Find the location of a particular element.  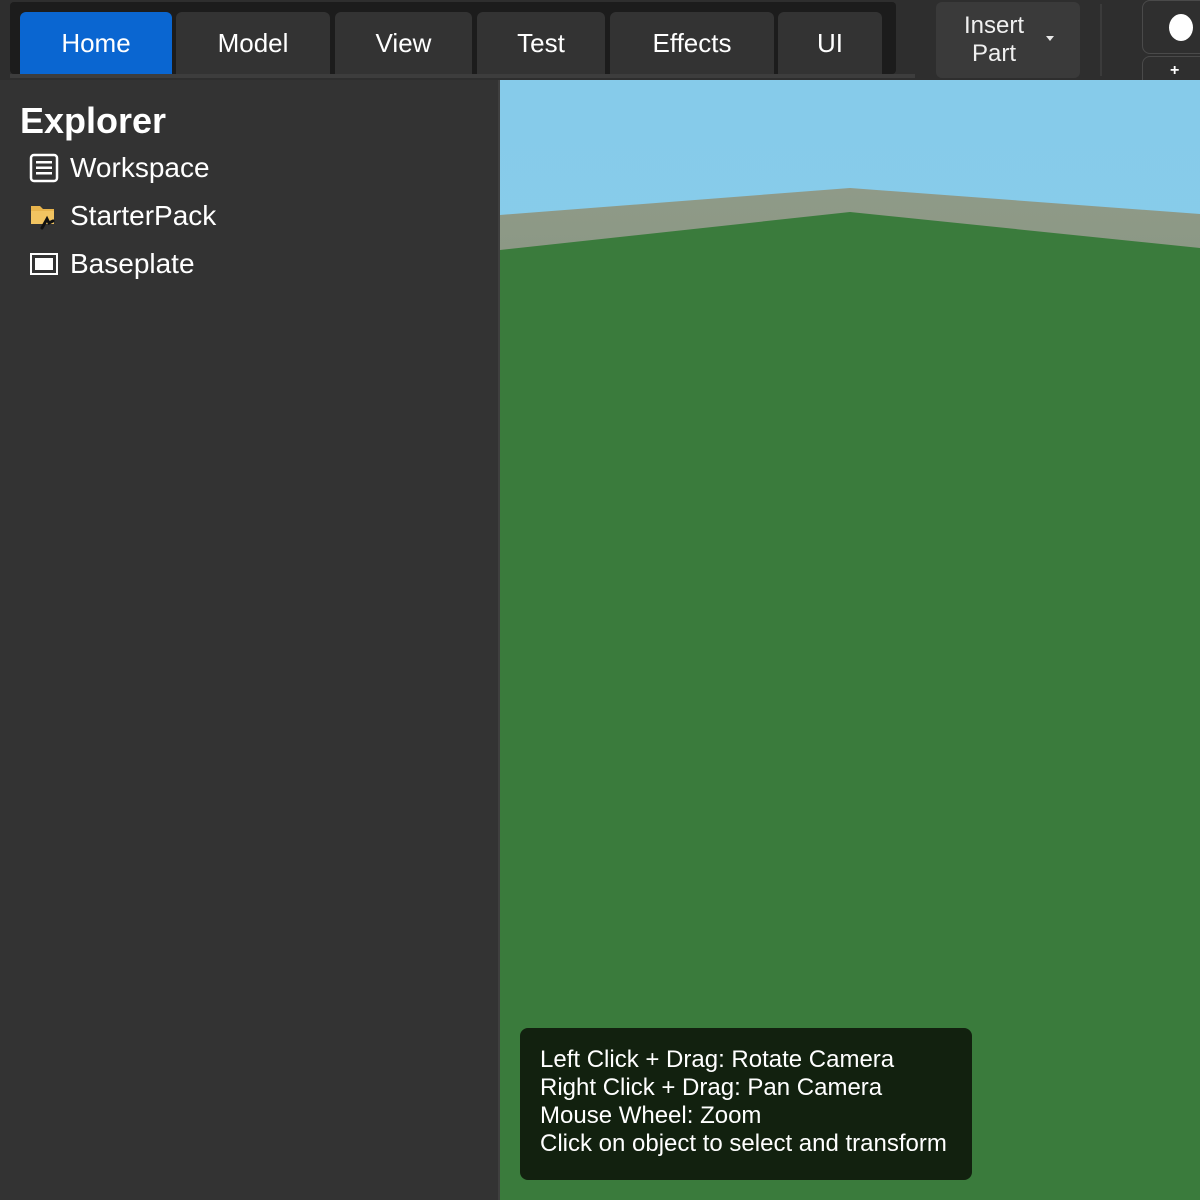

plus-icon: + is located at coordinates (1175, 70).